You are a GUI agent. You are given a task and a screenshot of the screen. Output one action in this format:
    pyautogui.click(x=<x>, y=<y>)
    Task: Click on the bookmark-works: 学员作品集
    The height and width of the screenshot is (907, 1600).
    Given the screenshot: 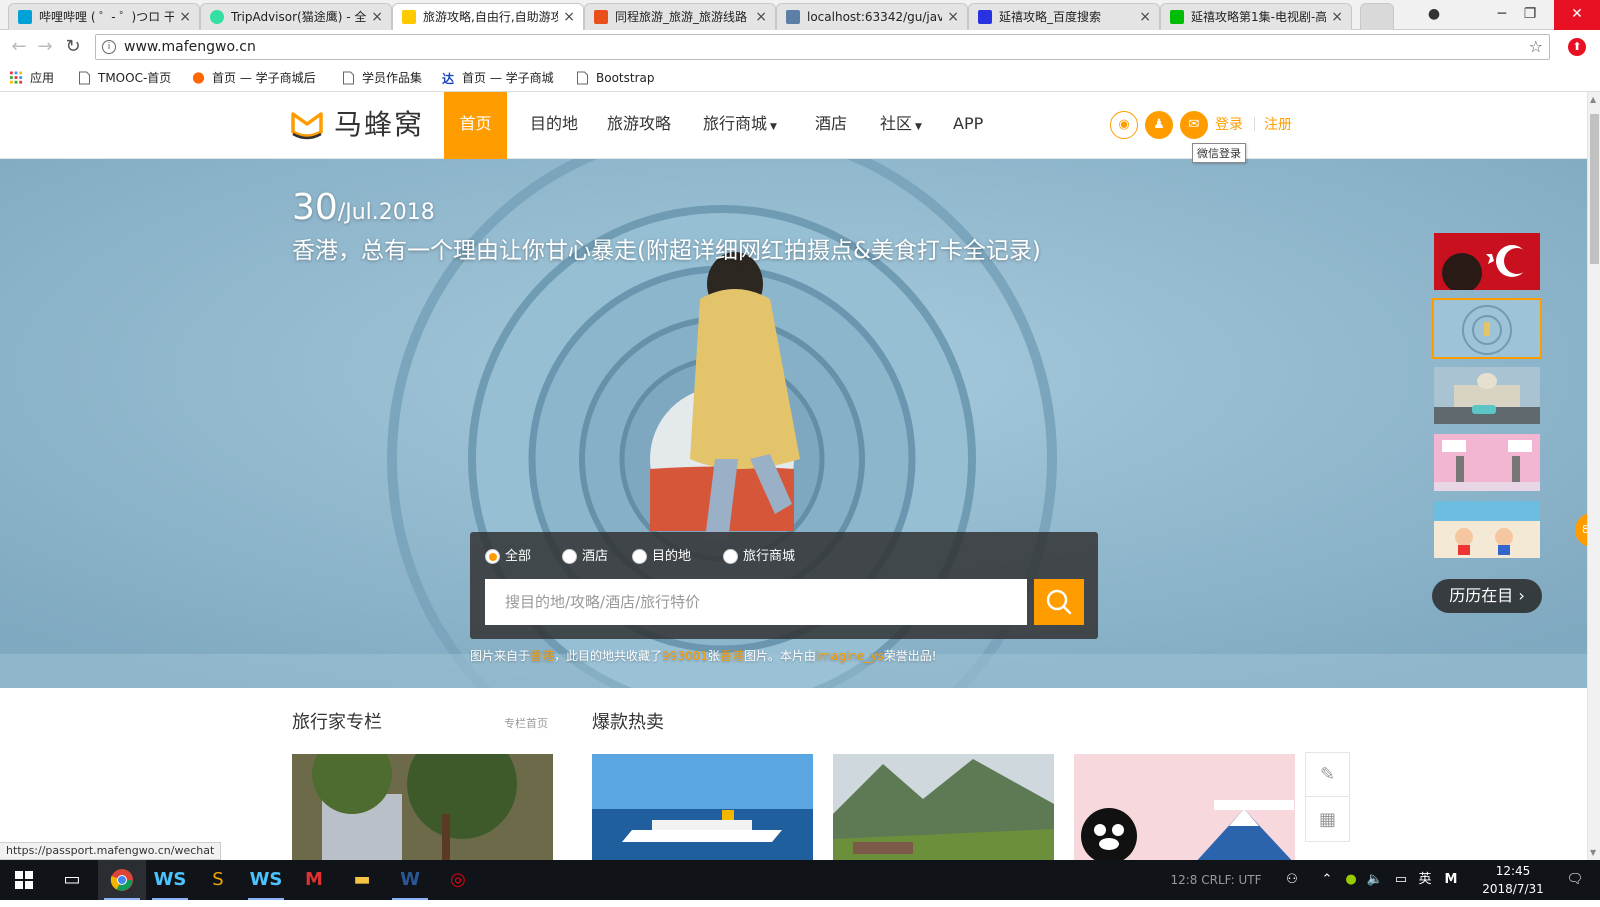 What is the action you would take?
    pyautogui.click(x=382, y=78)
    